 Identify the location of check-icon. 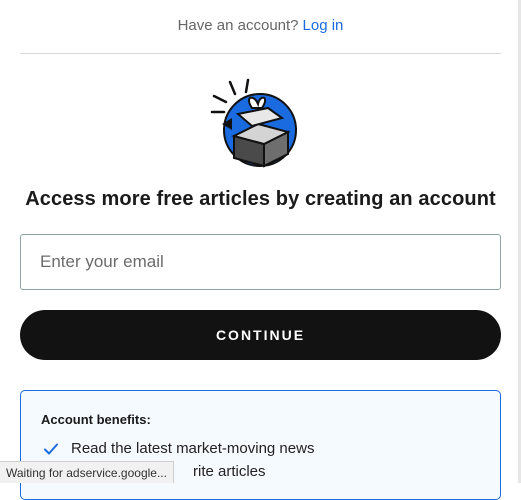
(51, 448).